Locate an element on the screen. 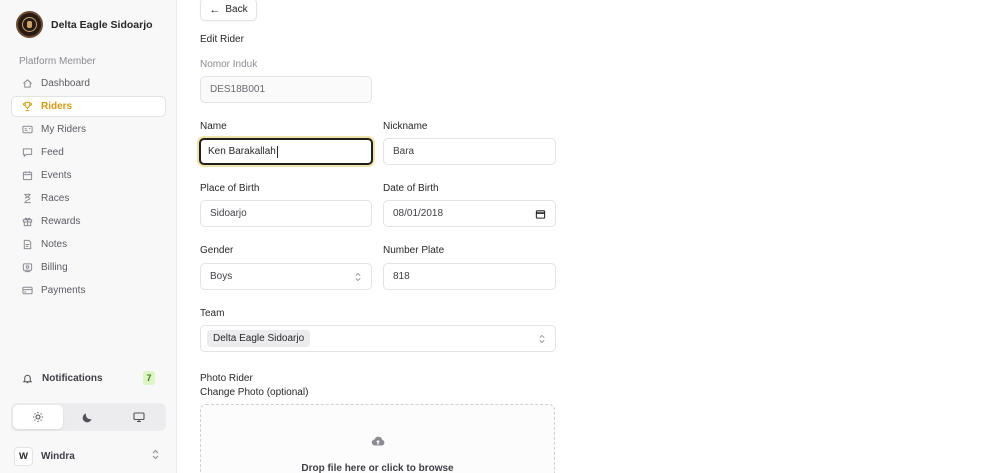  arrow-left-icon: ← is located at coordinates (215, 9).